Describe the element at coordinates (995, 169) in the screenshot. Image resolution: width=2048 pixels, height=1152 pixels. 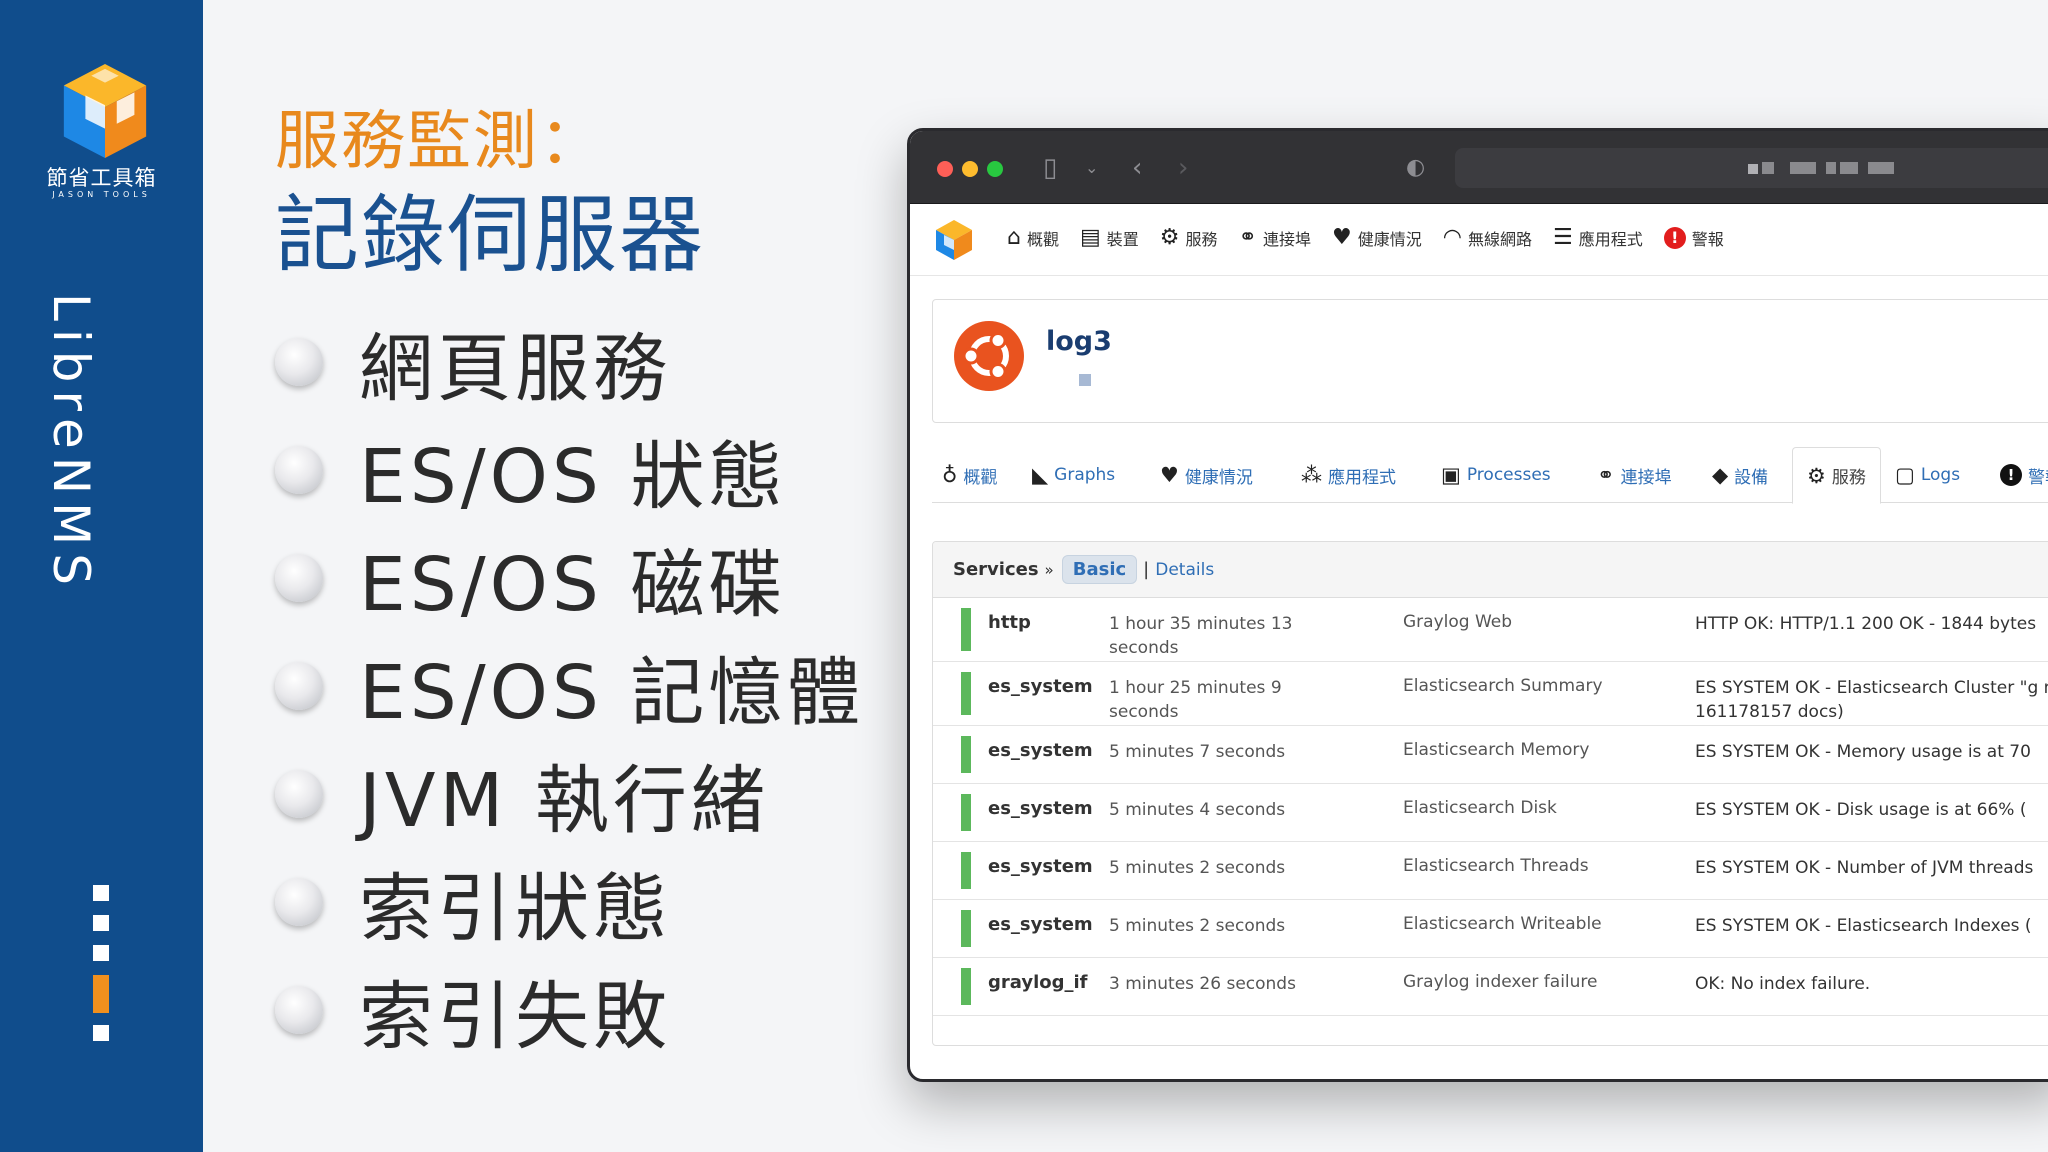
I see `zoom-window-button` at that location.